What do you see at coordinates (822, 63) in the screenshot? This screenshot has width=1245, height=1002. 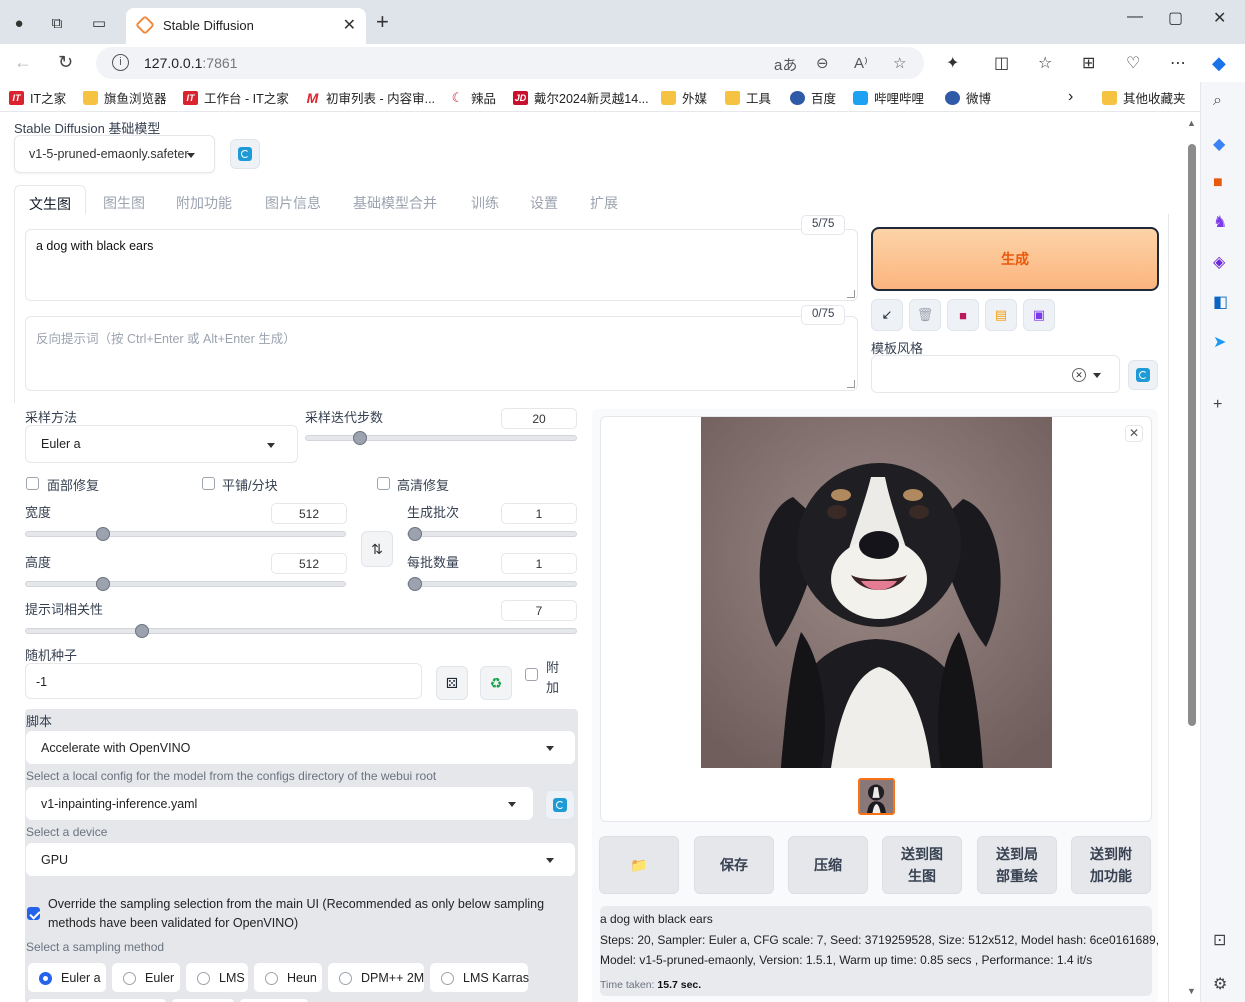 I see `zoom-out-icon: ⊖` at bounding box center [822, 63].